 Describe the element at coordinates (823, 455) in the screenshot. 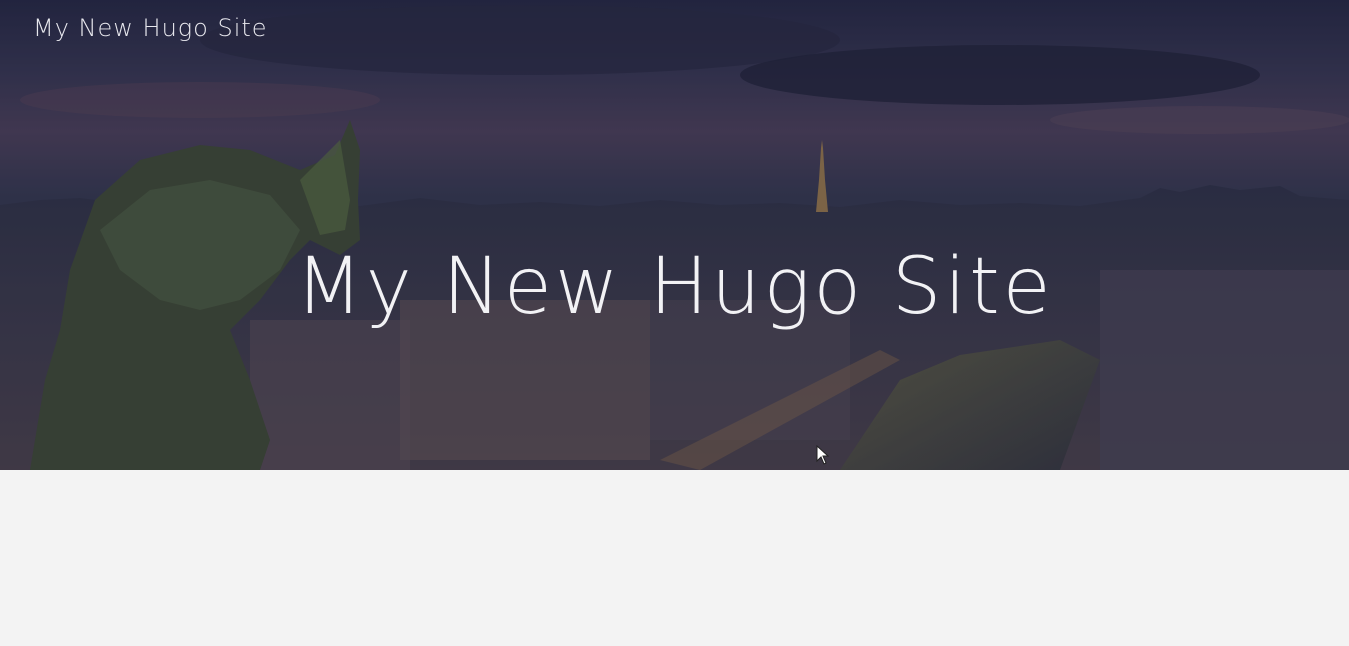

I see `mouse-cursor-icon` at that location.